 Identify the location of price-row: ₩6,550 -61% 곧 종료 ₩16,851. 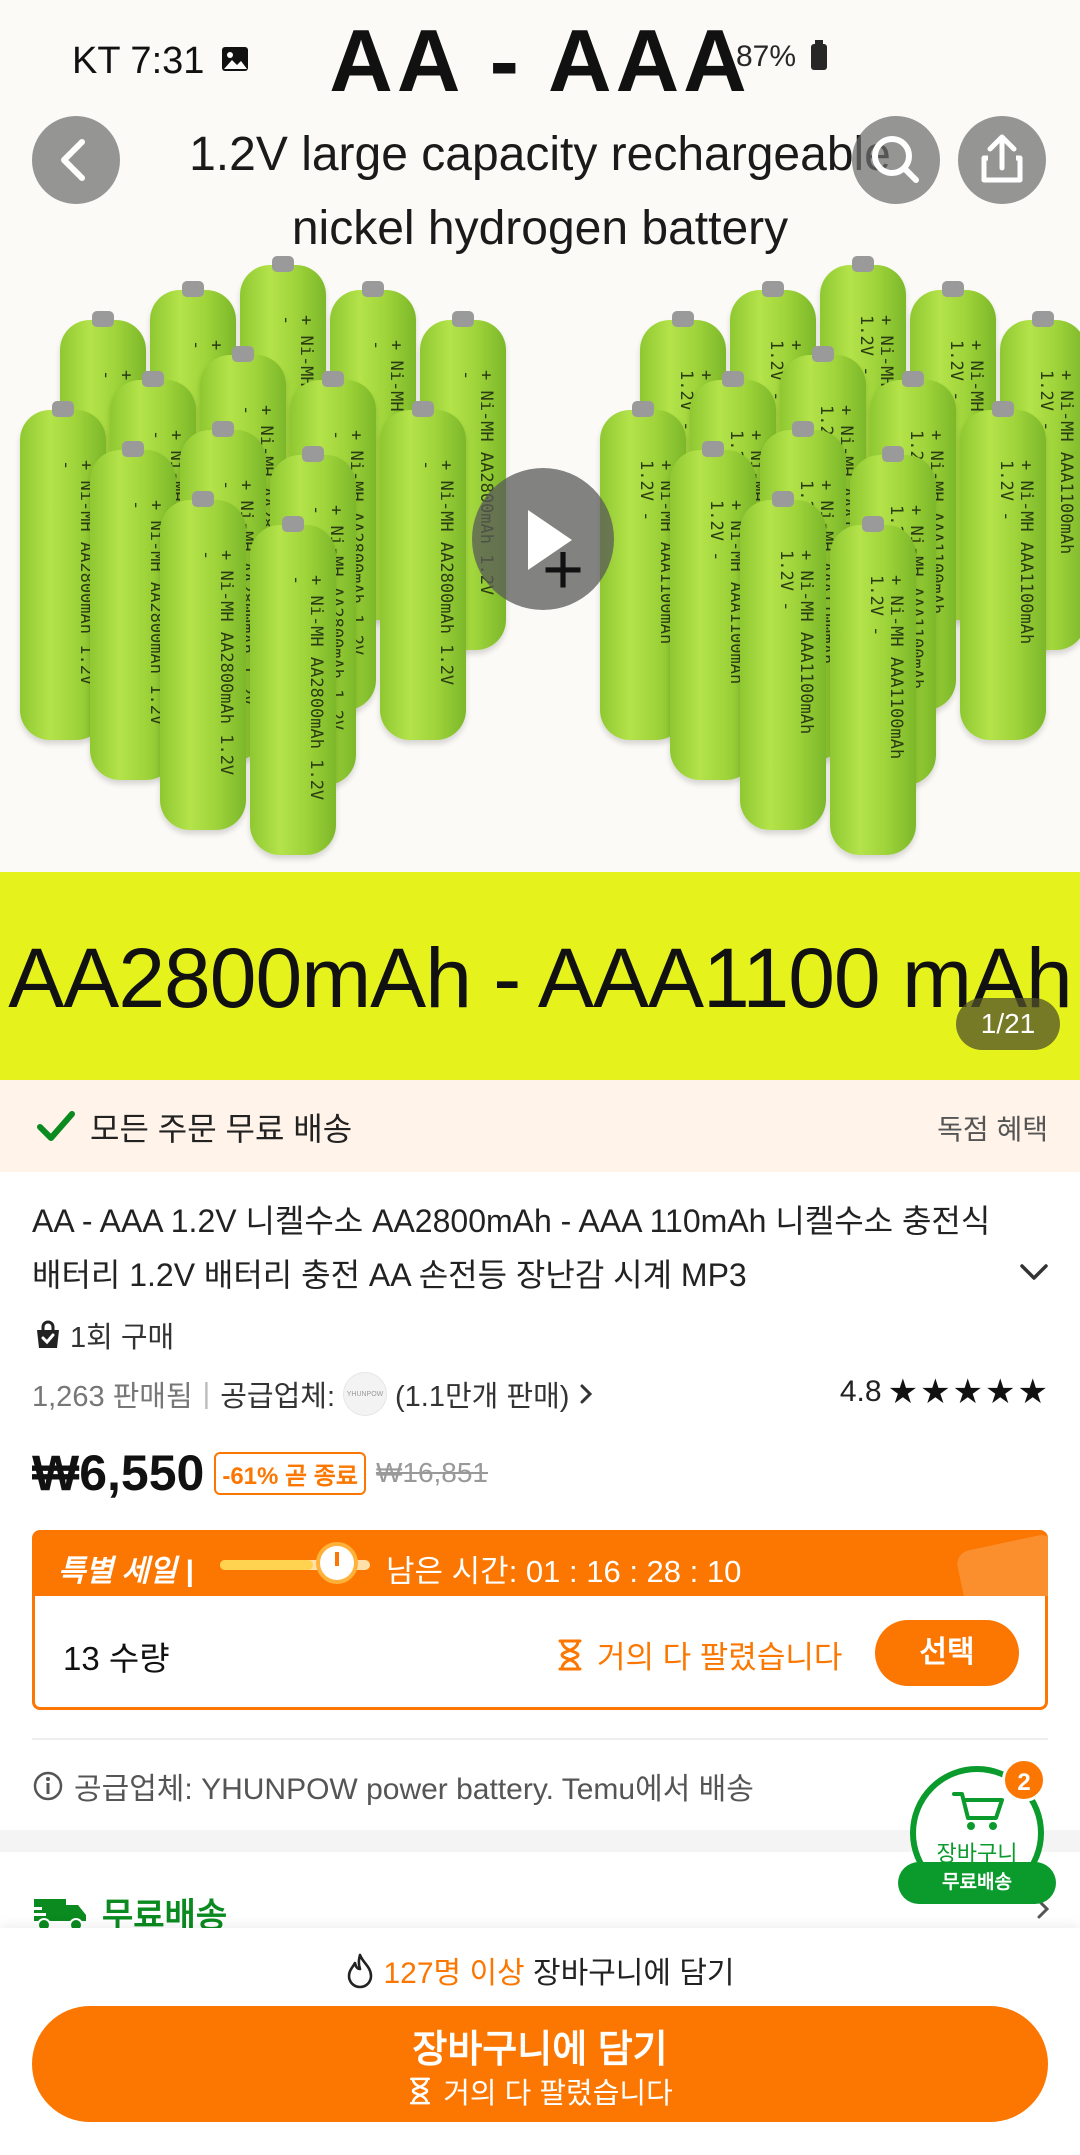
(260, 1473).